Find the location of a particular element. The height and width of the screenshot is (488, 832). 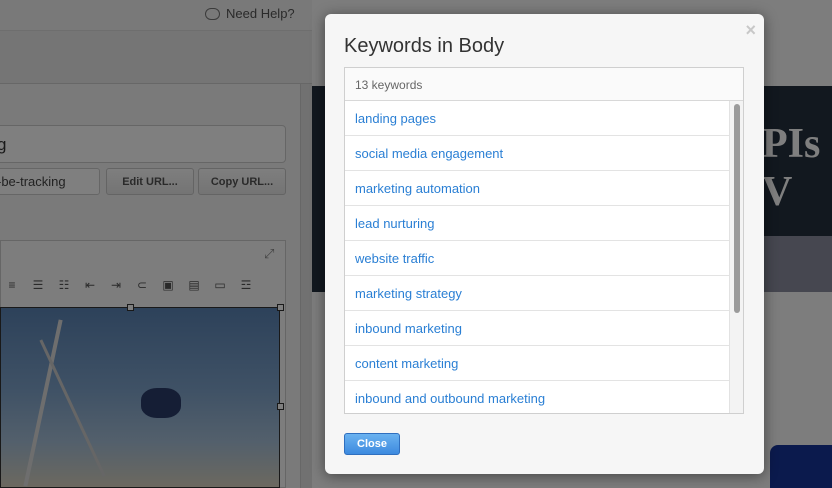

keyword-item: social media engagement is located at coordinates (538, 153).